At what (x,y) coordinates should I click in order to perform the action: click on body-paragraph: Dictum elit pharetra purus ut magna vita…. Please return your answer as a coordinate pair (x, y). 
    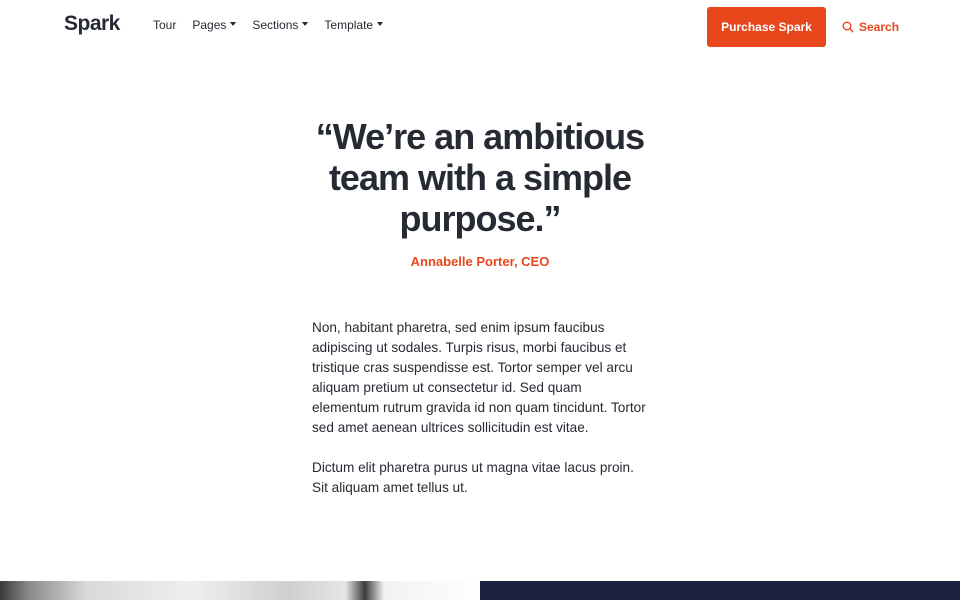
    Looking at the image, I should click on (473, 477).